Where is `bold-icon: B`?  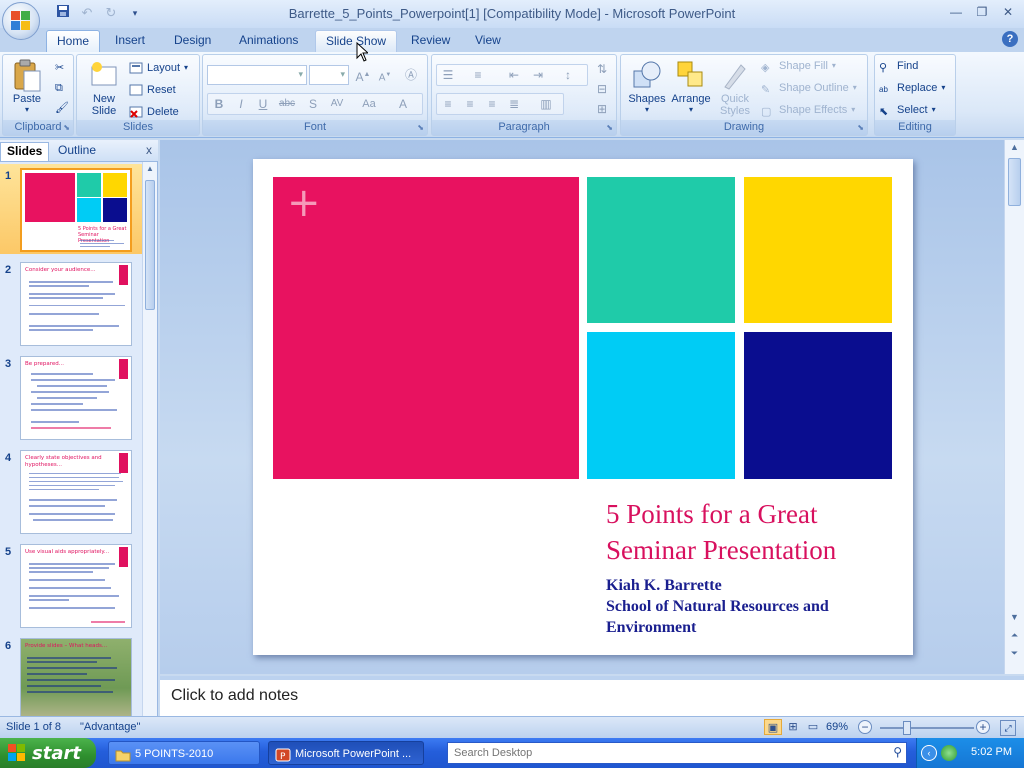
bold-icon: B is located at coordinates (219, 104).